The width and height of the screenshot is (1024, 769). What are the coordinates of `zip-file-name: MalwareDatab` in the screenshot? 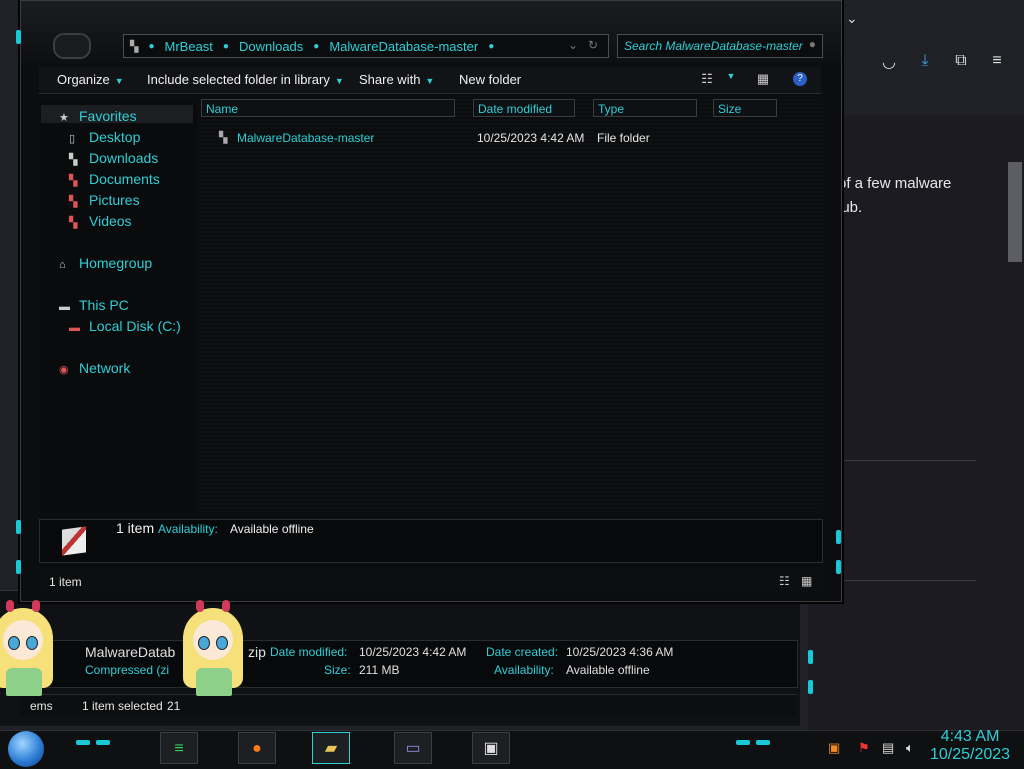 It's located at (130, 652).